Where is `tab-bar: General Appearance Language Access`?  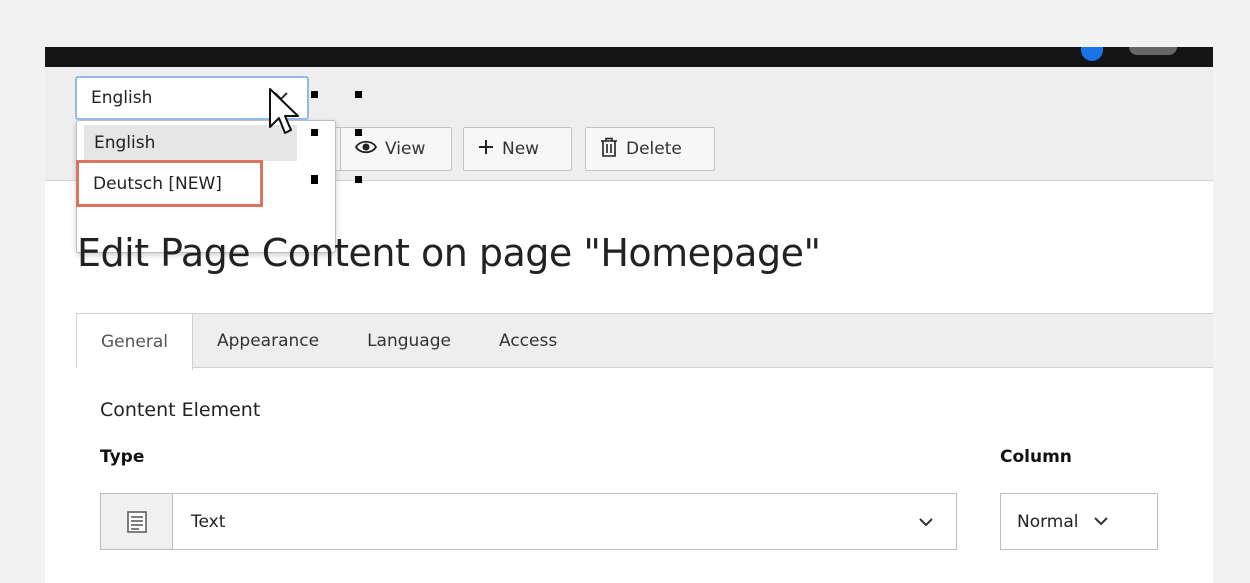
tab-bar: General Appearance Language Access is located at coordinates (644, 341).